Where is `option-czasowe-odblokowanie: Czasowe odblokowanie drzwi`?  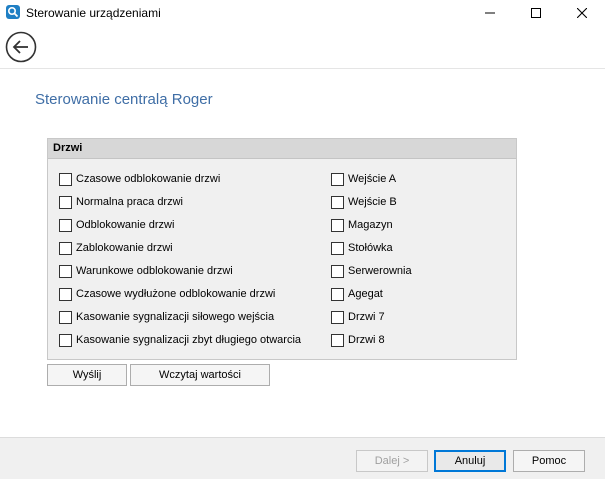
option-czasowe-odblokowanie: Czasowe odblokowanie drzwi is located at coordinates (139, 179).